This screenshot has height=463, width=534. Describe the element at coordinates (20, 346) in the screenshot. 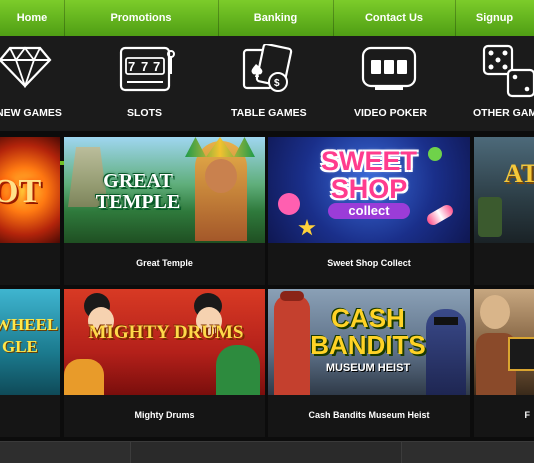

I see `game-art-text: GLE` at that location.